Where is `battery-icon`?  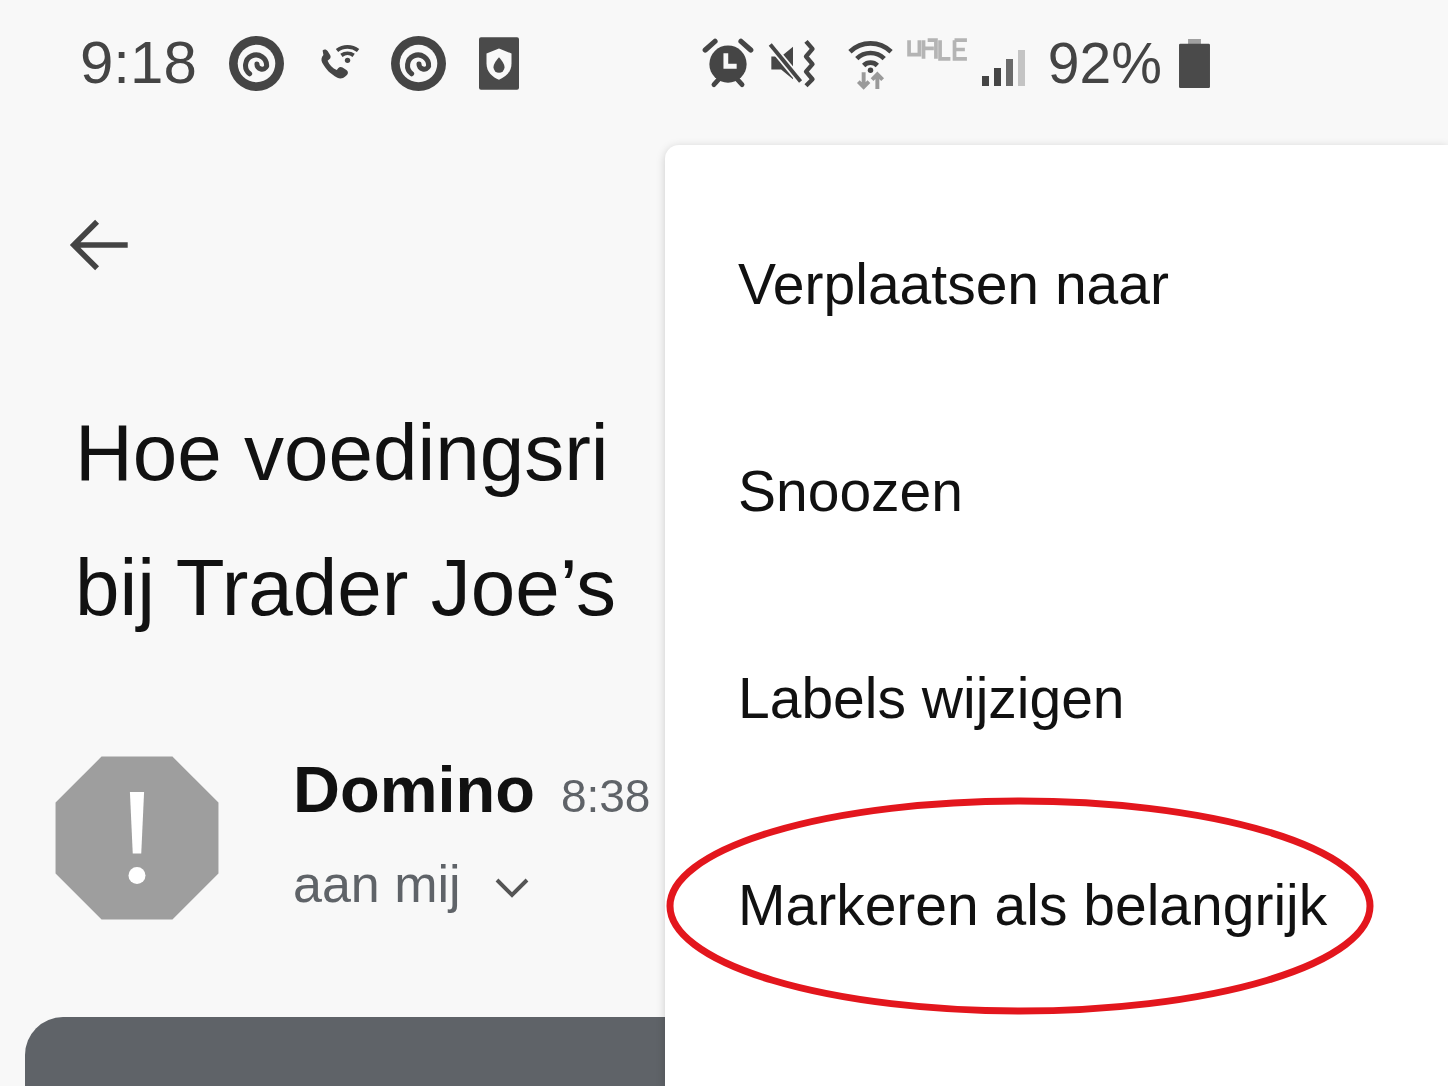
battery-icon is located at coordinates (1194, 63).